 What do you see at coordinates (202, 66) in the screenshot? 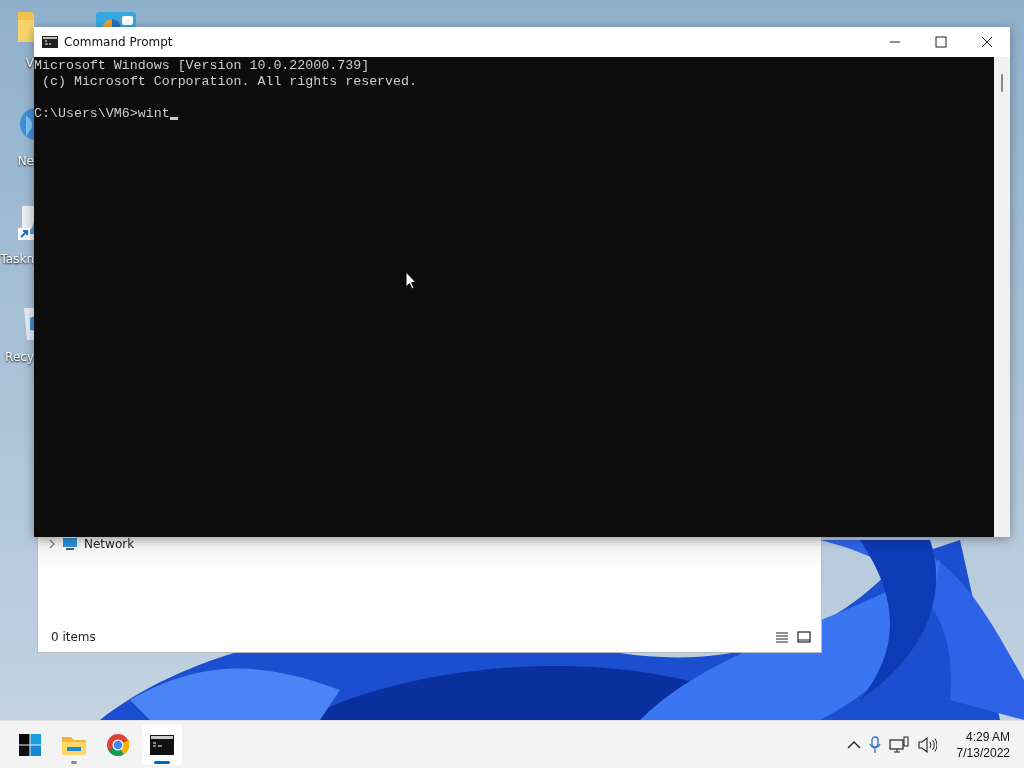
I see `console-output-line: Microsoft Windows [Version 10.0.22000.739]` at bounding box center [202, 66].